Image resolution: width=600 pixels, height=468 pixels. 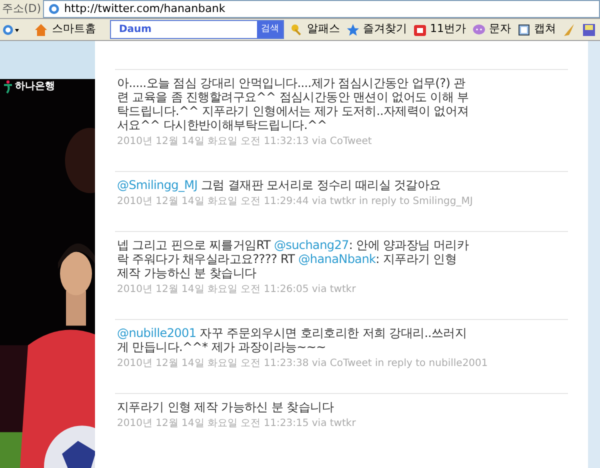 I want to click on url-text: http://twitter.com/hananbank, so click(x=145, y=8).